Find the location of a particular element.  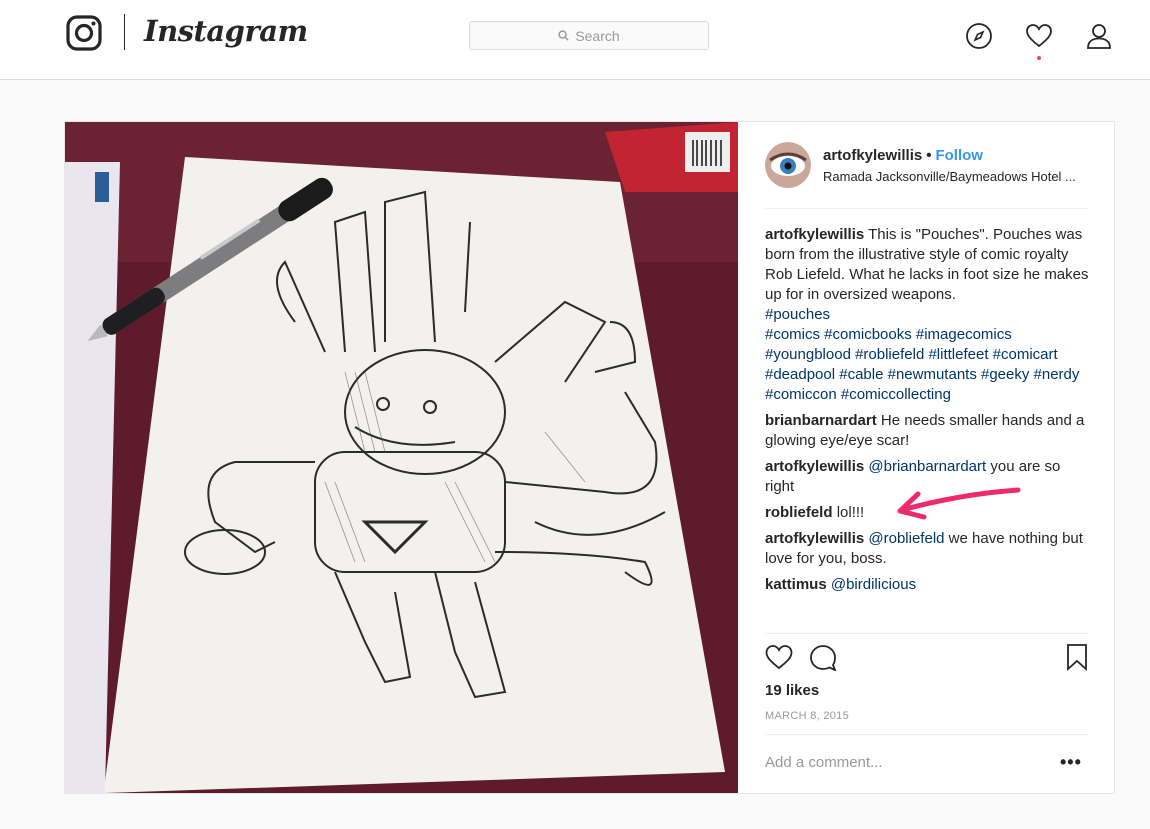

top-navigation-bar: Instagram Search is located at coordinates (575, 40).